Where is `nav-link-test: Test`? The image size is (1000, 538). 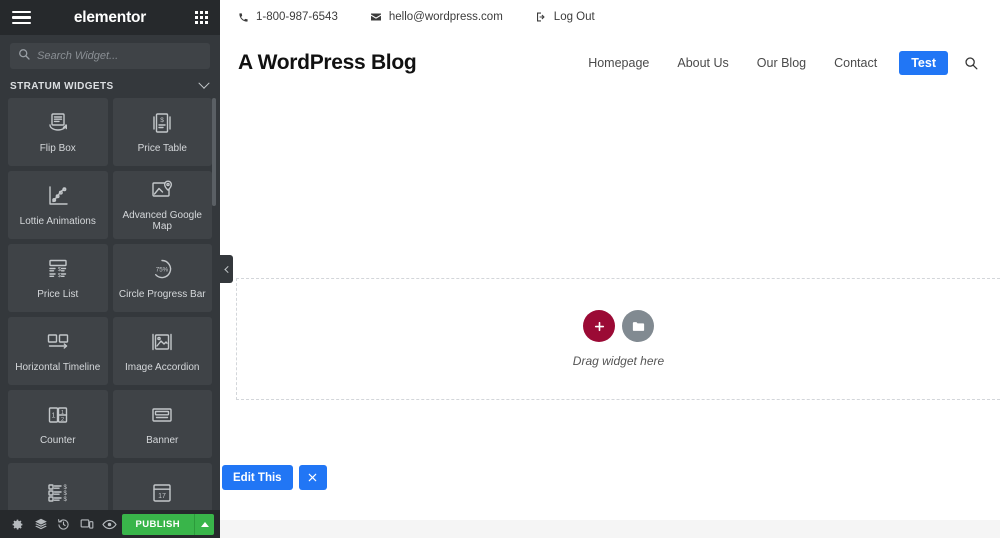 nav-link-test: Test is located at coordinates (923, 63).